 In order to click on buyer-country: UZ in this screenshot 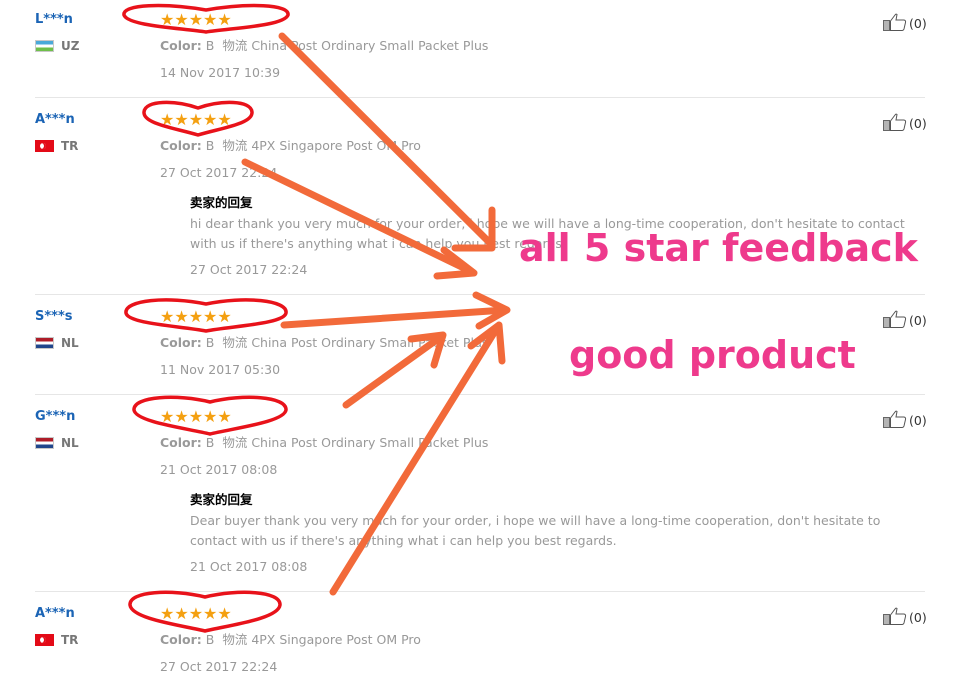, I will do `click(57, 46)`.